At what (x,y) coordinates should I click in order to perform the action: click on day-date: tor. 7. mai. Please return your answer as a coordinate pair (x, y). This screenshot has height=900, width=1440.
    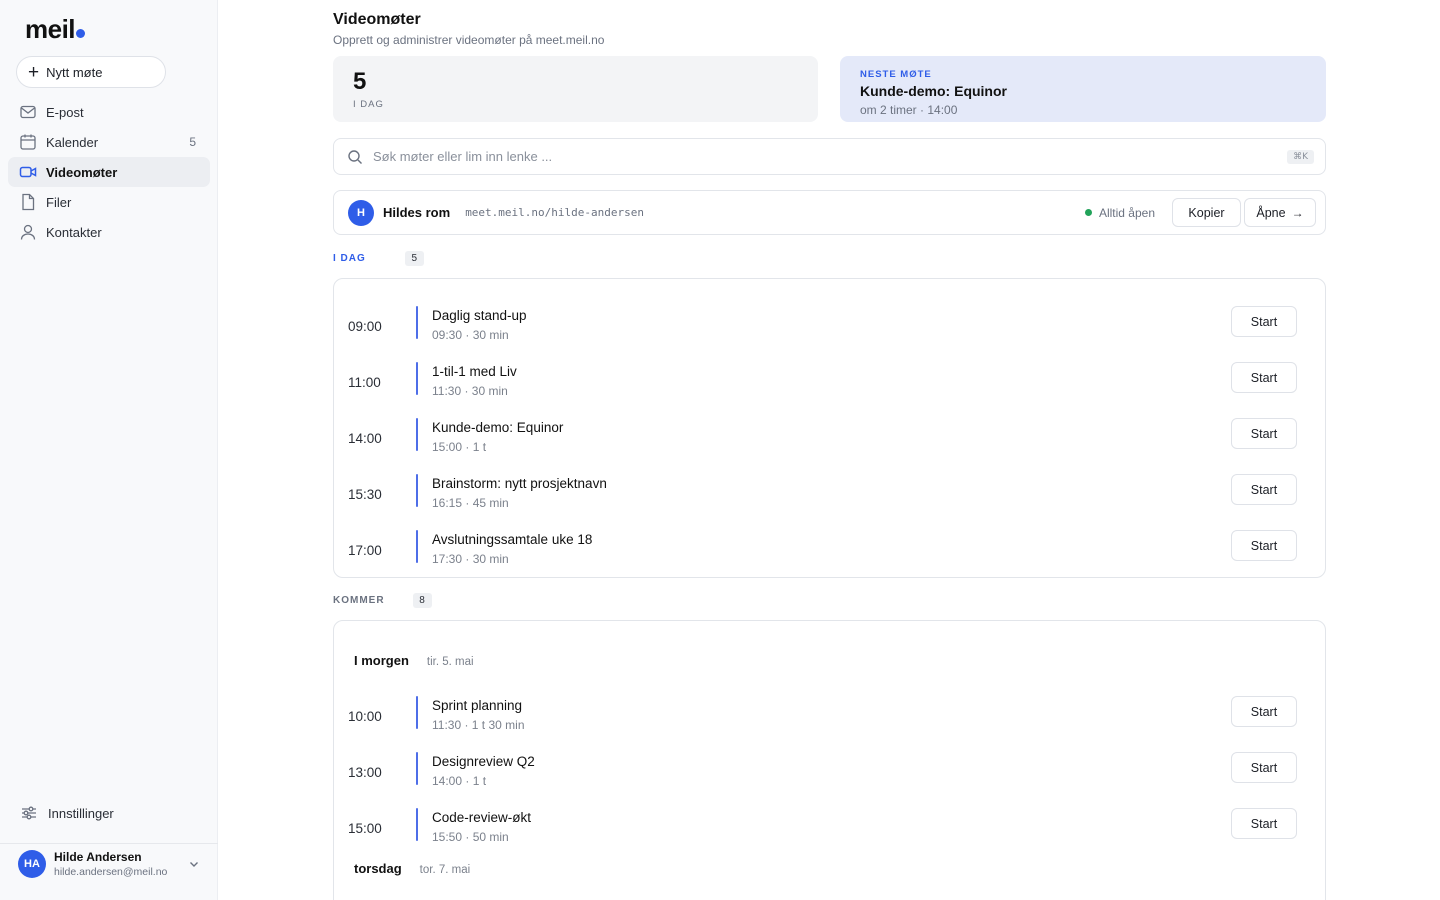
    Looking at the image, I should click on (445, 870).